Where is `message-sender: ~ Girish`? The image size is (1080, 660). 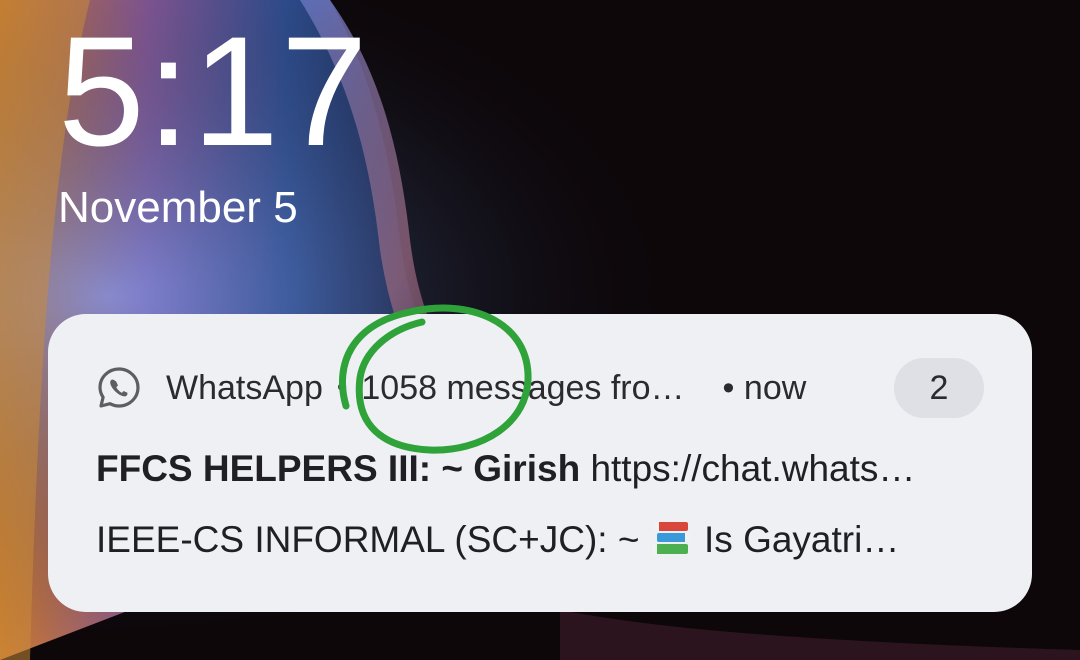
message-sender: ~ Girish is located at coordinates (511, 468).